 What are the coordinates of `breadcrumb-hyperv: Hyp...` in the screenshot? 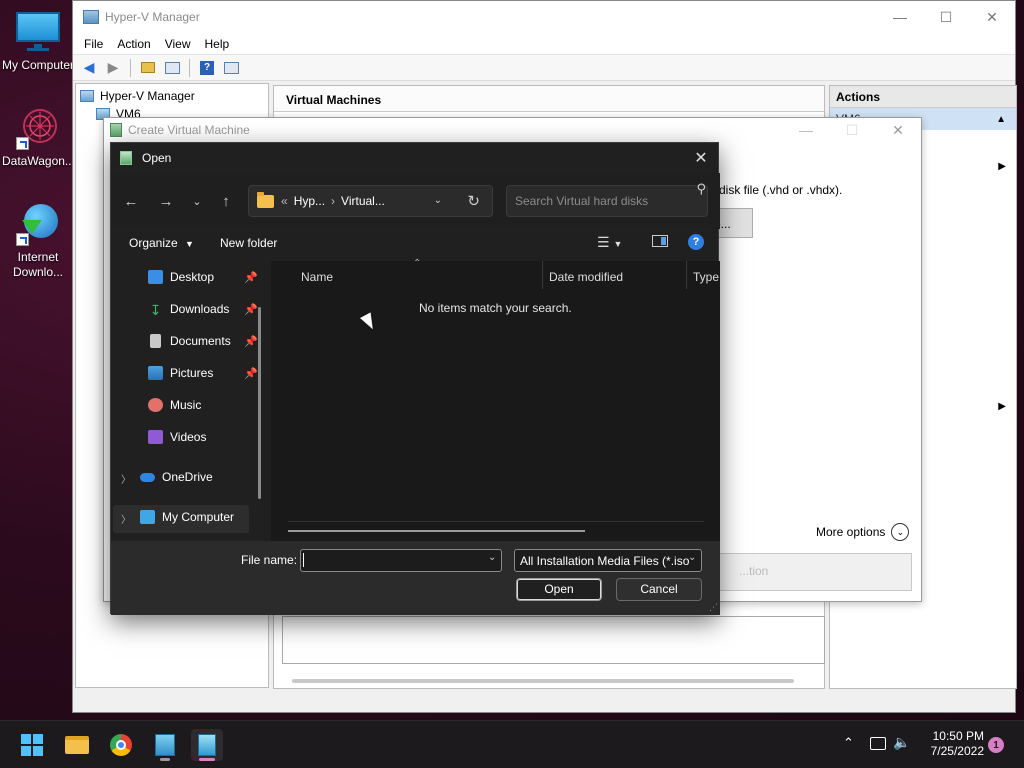 It's located at (309, 201).